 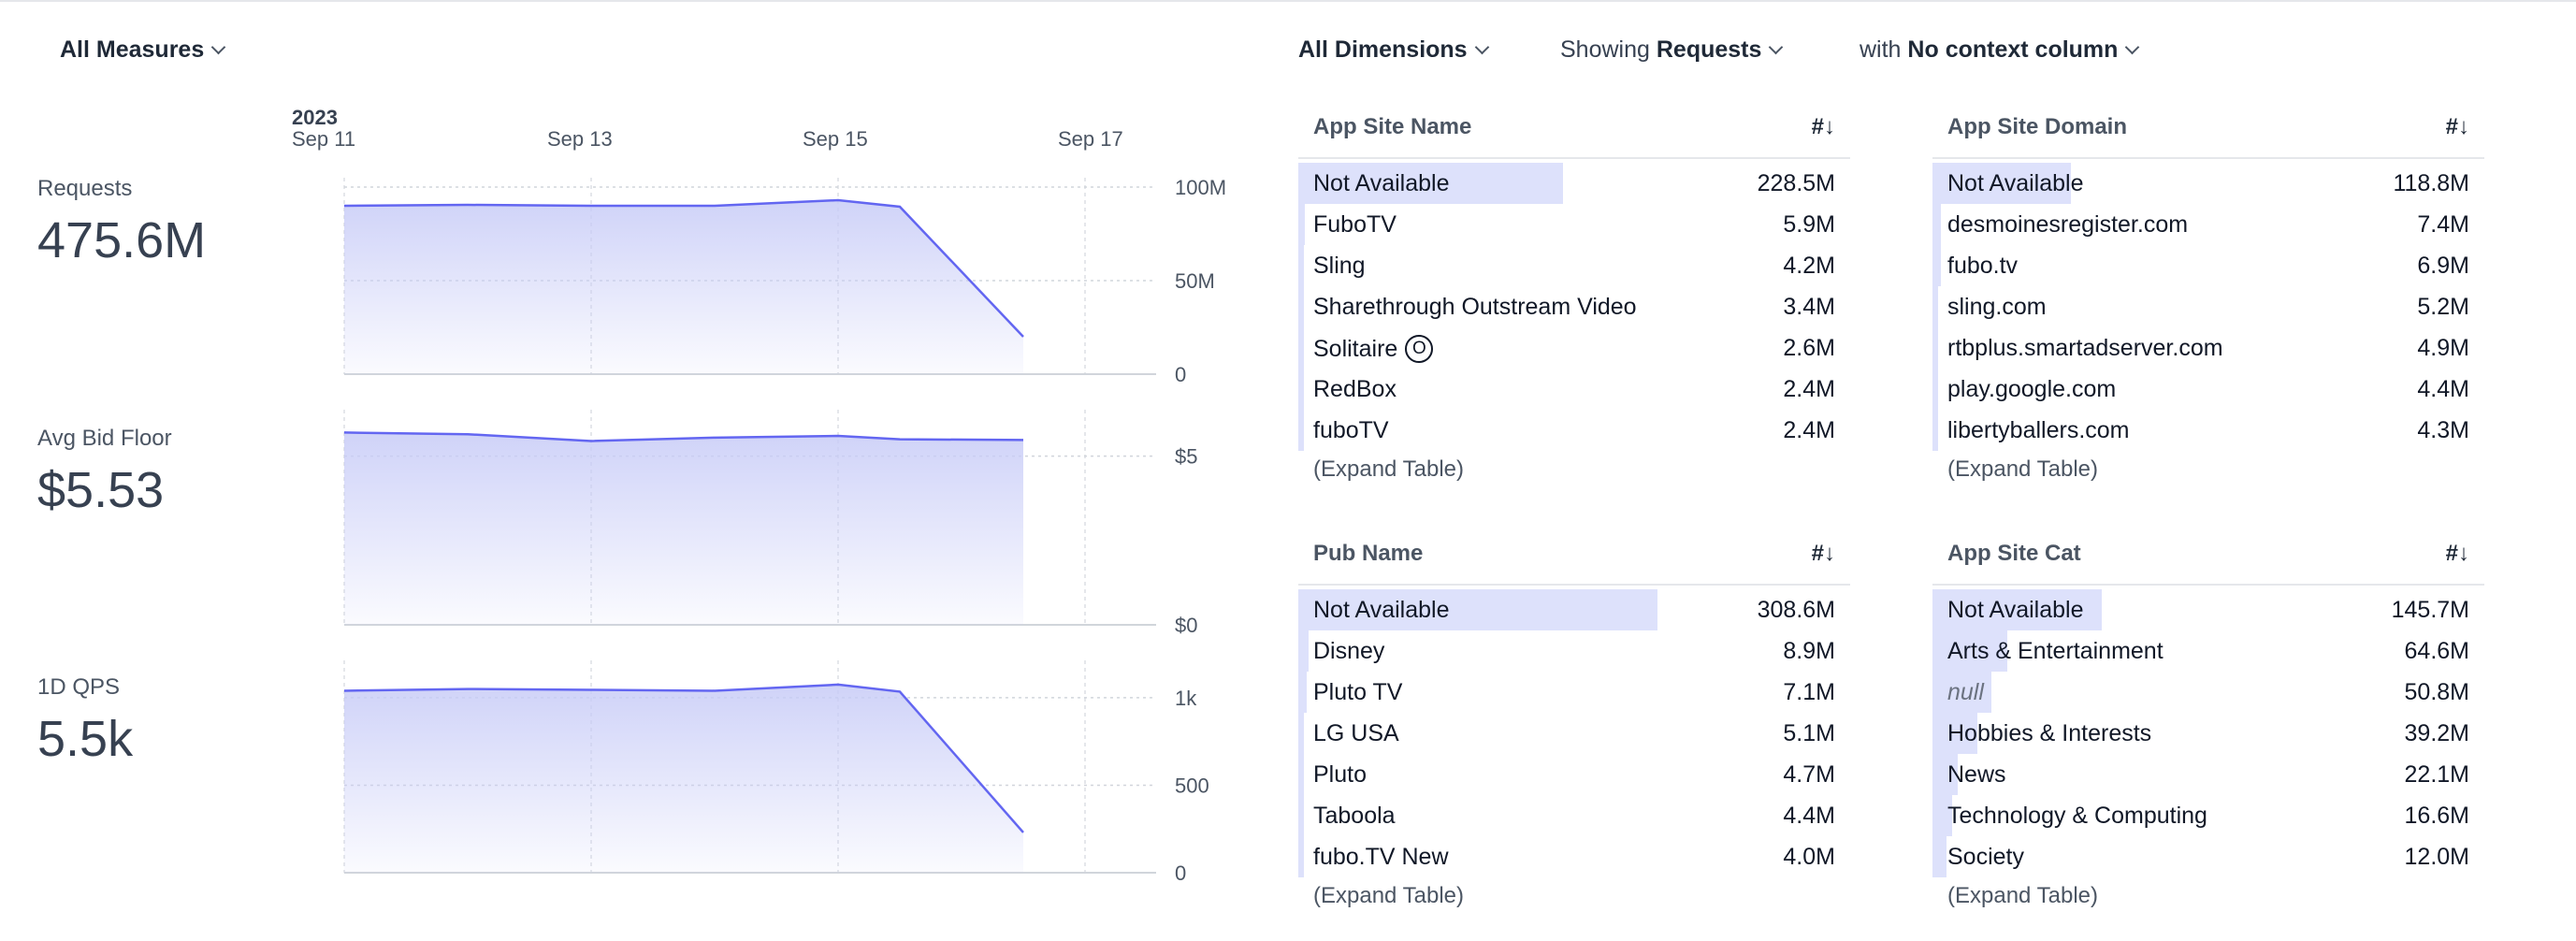 What do you see at coordinates (1574, 733) in the screenshot?
I see `leaderboard-row-lg-usa: LG USA 5.1M` at bounding box center [1574, 733].